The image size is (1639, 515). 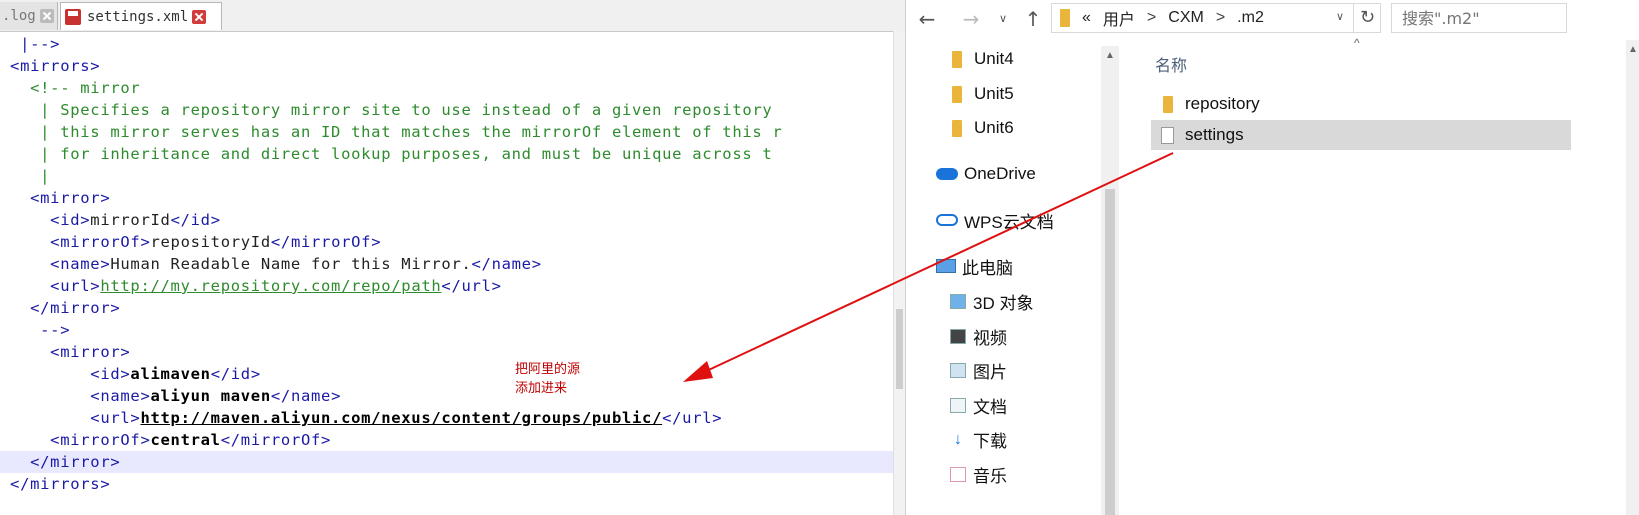 I want to click on navigation-pane-scrollbar: ▲, so click(x=1110, y=280).